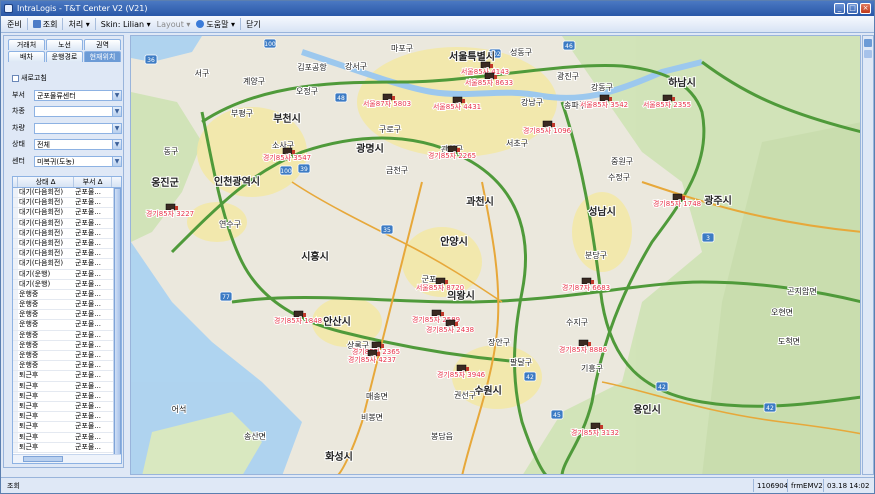  What do you see at coordinates (450, 329) in the screenshot?
I see `vehicle-plate-label: 경기85사 2438` at bounding box center [450, 329].